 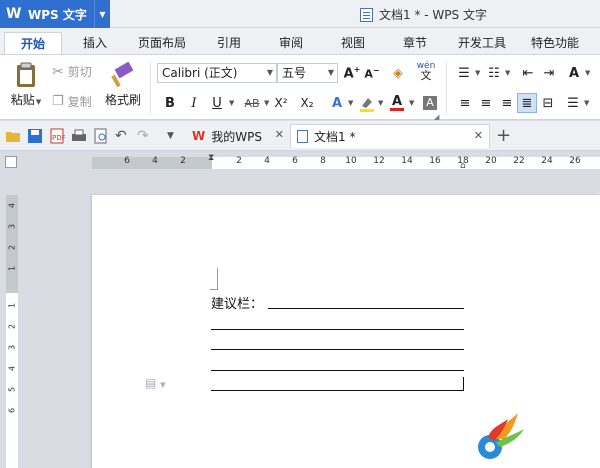 I want to click on copy-label: 复制, so click(x=79, y=102).